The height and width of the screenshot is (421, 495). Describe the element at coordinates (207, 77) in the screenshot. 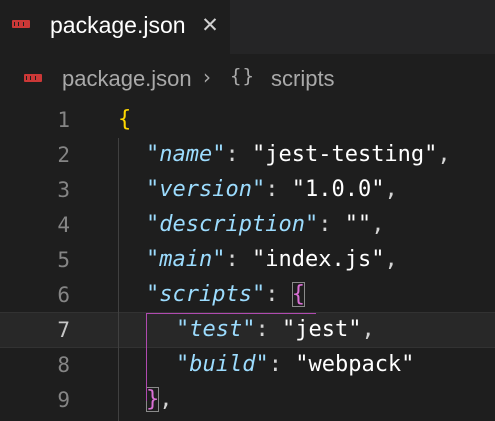

I see `chevron-right-icon: ›` at that location.